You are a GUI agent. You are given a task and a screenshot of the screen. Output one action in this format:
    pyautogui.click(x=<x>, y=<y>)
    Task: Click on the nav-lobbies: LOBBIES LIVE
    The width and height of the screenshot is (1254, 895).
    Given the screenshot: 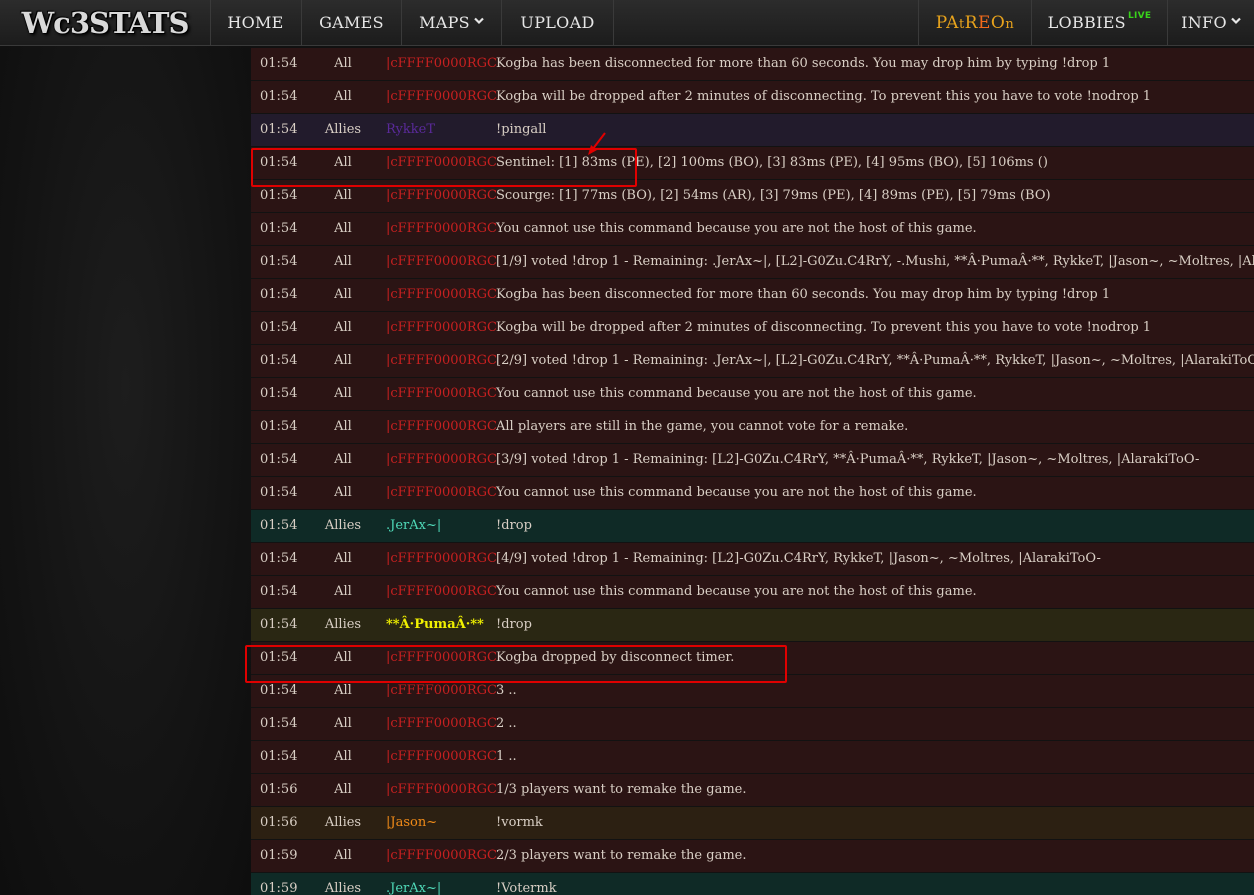 What is the action you would take?
    pyautogui.click(x=1100, y=22)
    